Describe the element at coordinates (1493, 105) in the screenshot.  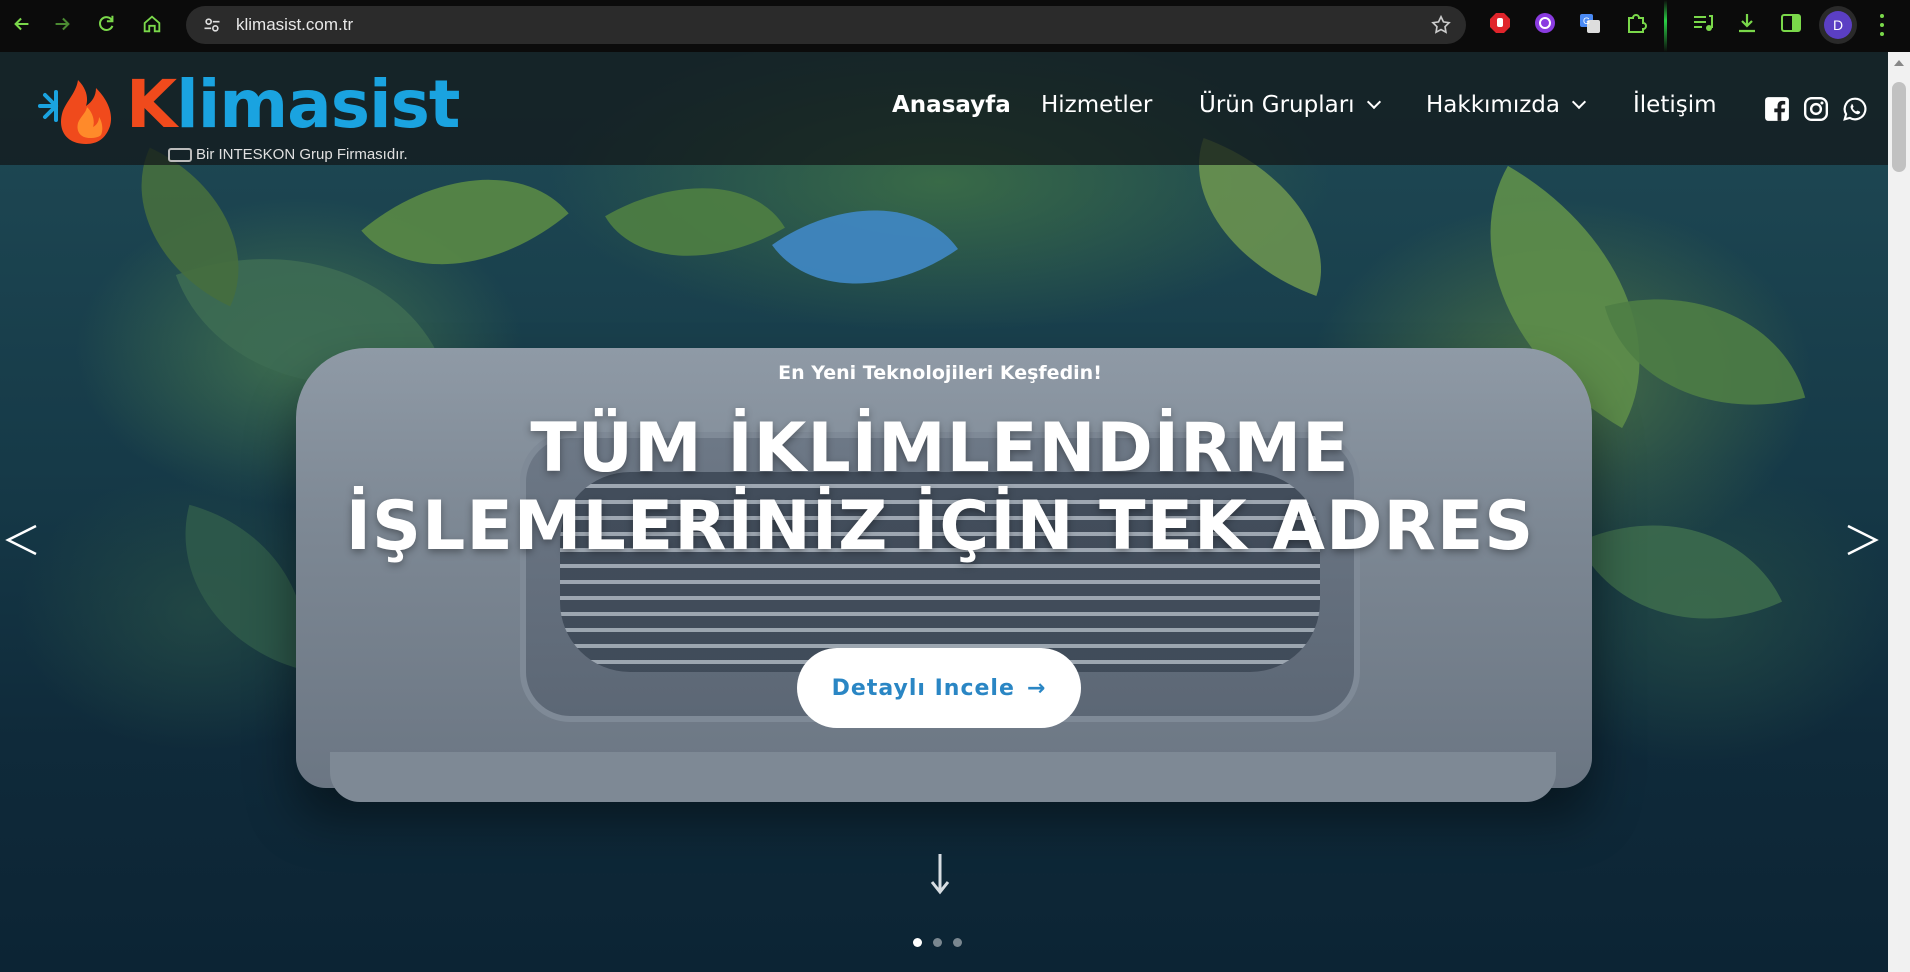
I see `nav-about-label: Hakkımızda` at that location.